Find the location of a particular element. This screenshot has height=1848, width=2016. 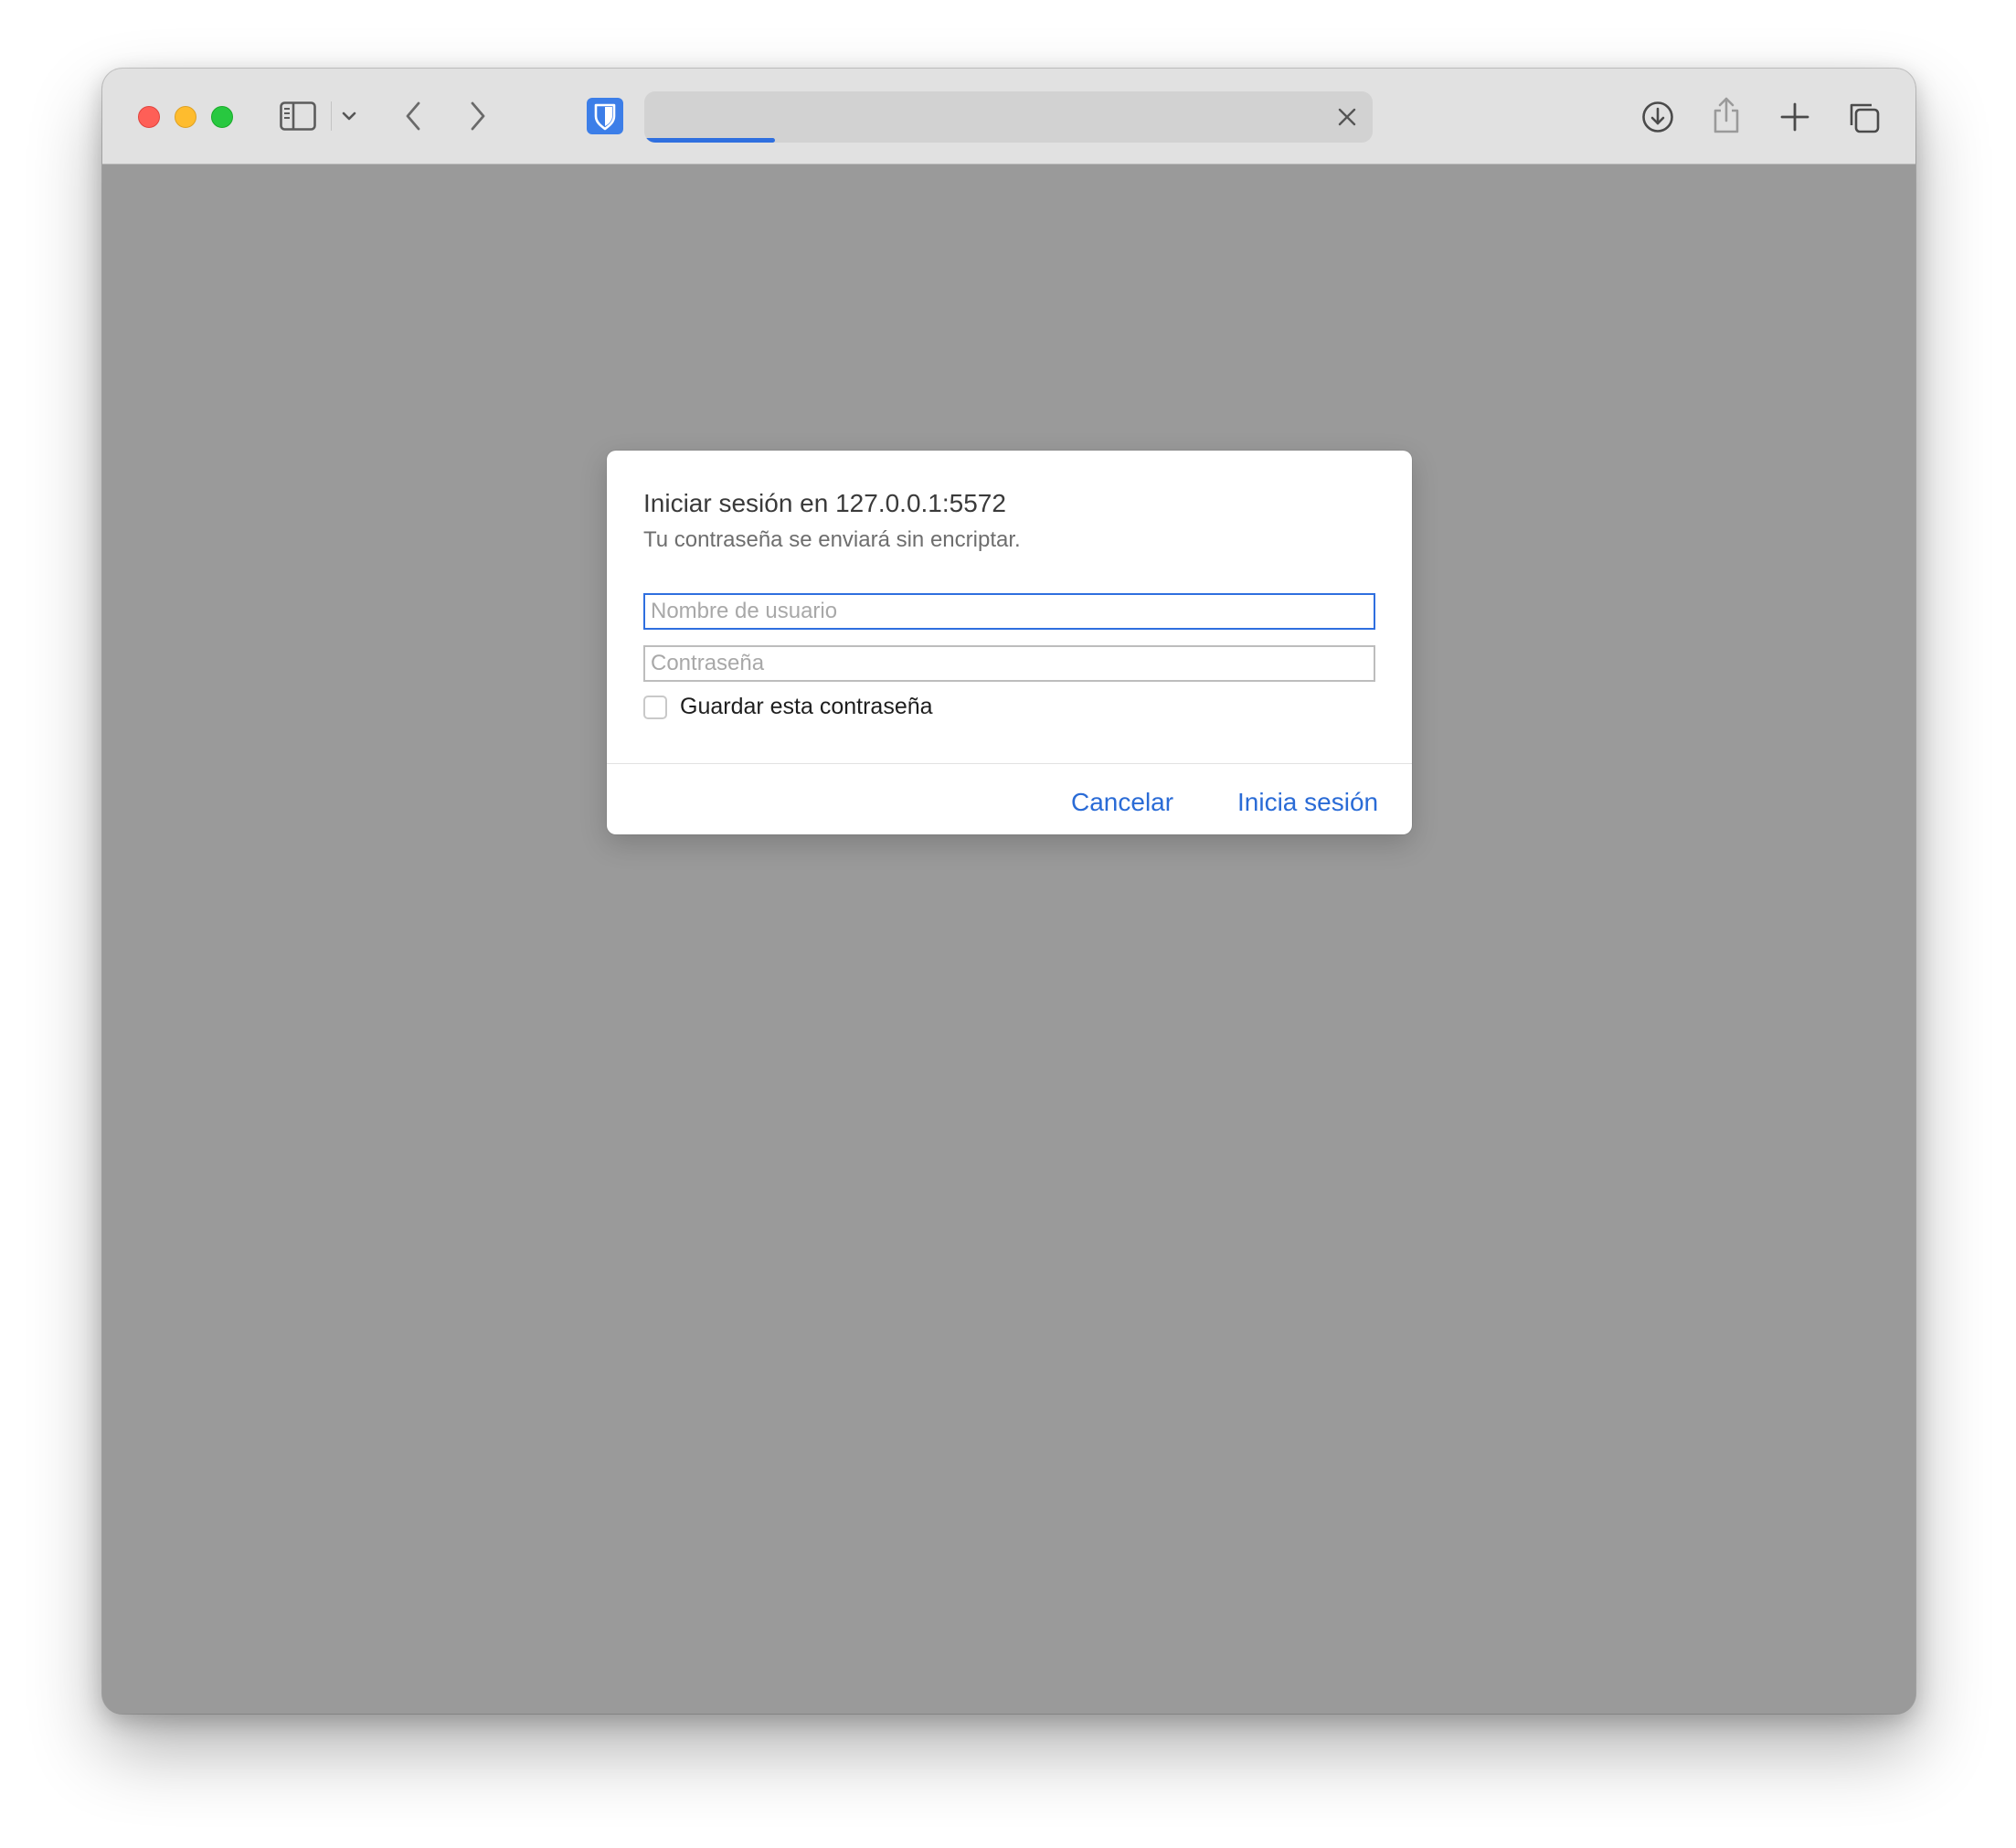

cancel-button: Cancelar is located at coordinates (1122, 802).